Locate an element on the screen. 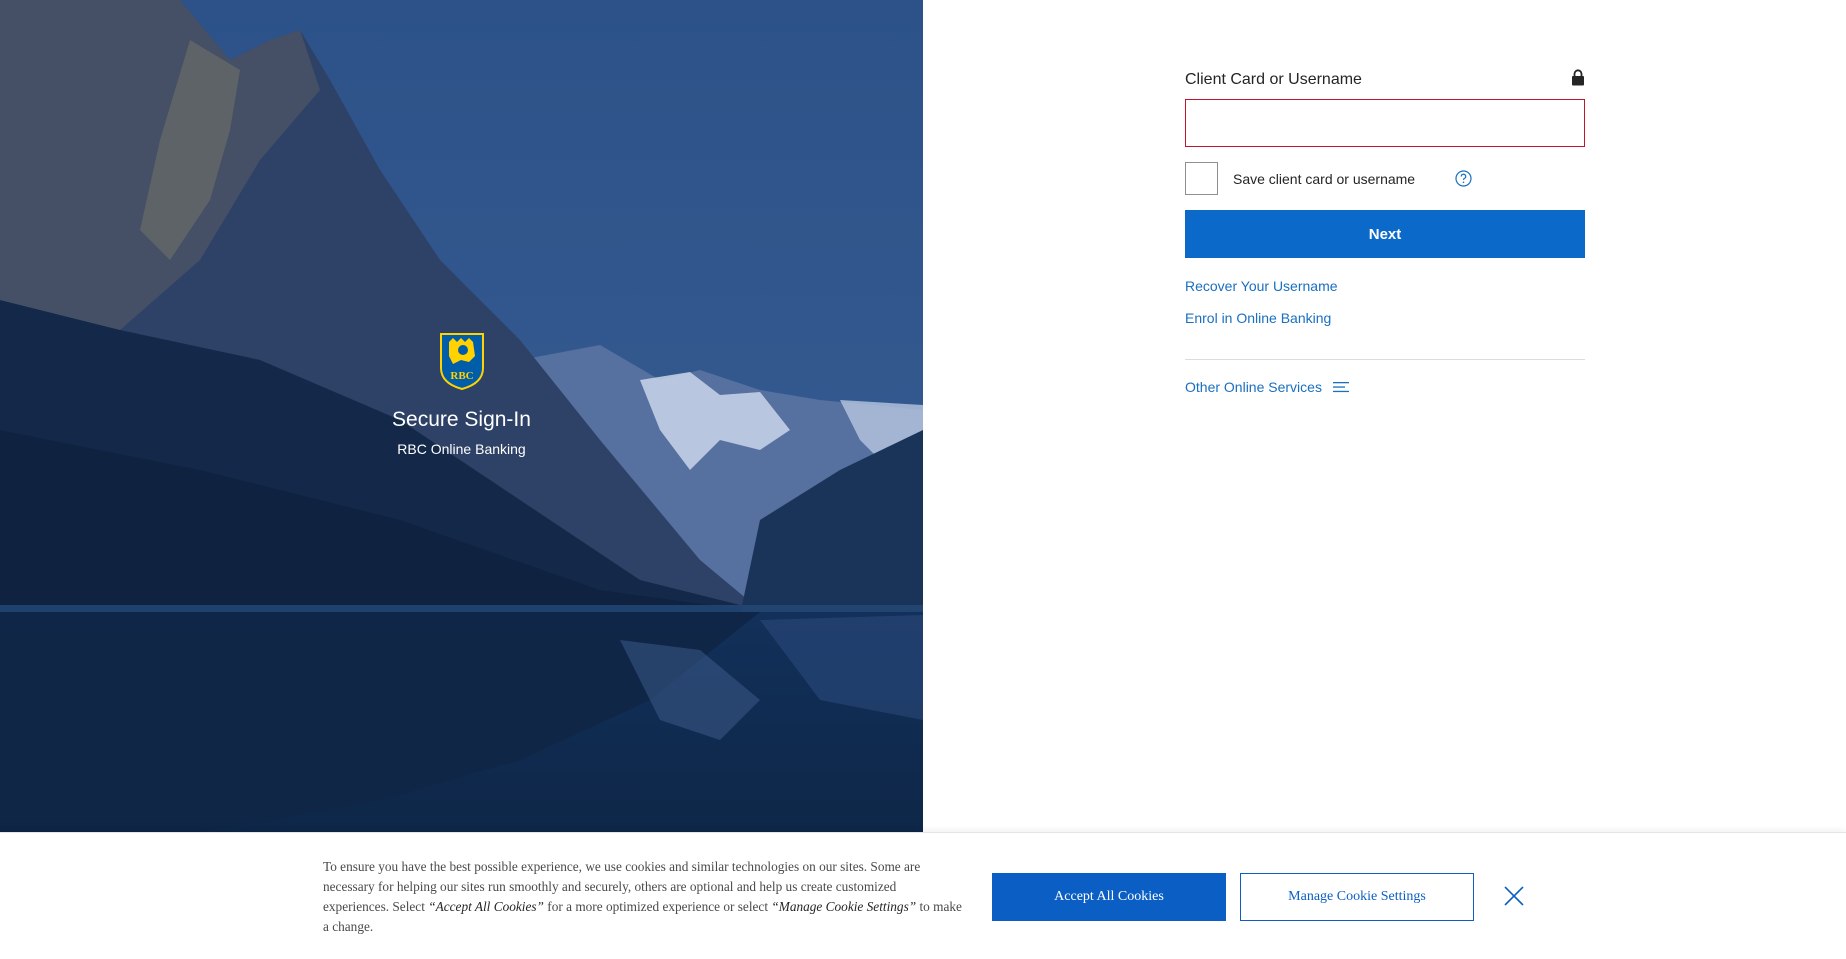  enrol-online-banking-link: Enrol in Online Banking is located at coordinates (1385, 318).